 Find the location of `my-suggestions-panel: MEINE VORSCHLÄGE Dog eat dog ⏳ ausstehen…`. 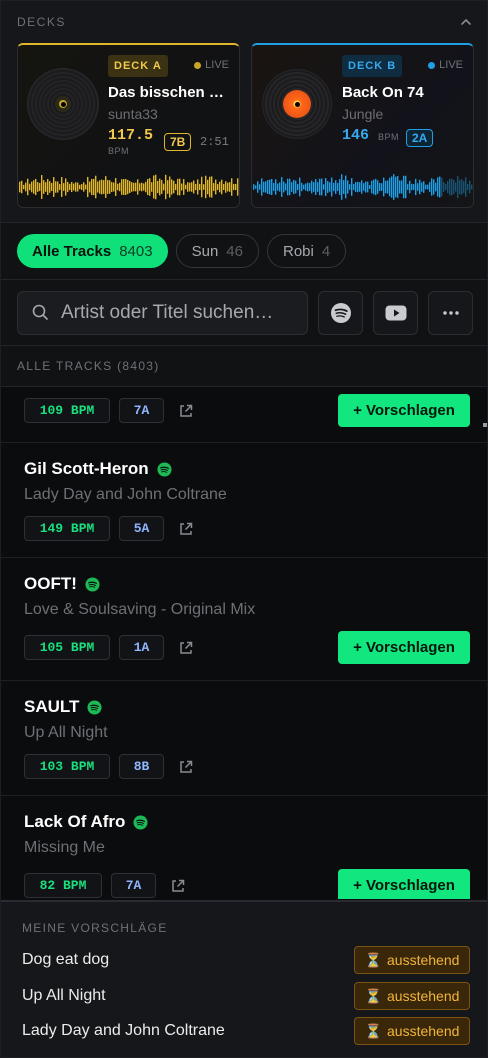

my-suggestions-panel: MEINE VORSCHLÄGE Dog eat dog ⏳ ausstehen… is located at coordinates (244, 978).